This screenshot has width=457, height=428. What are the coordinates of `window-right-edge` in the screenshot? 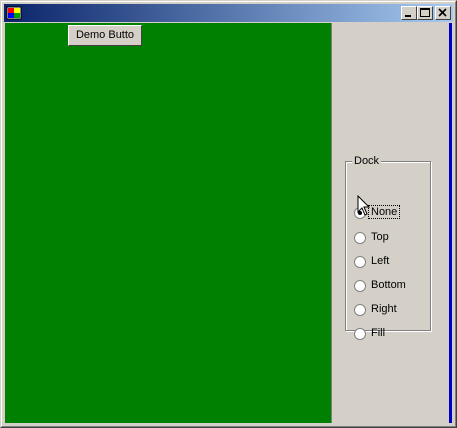 It's located at (450, 223).